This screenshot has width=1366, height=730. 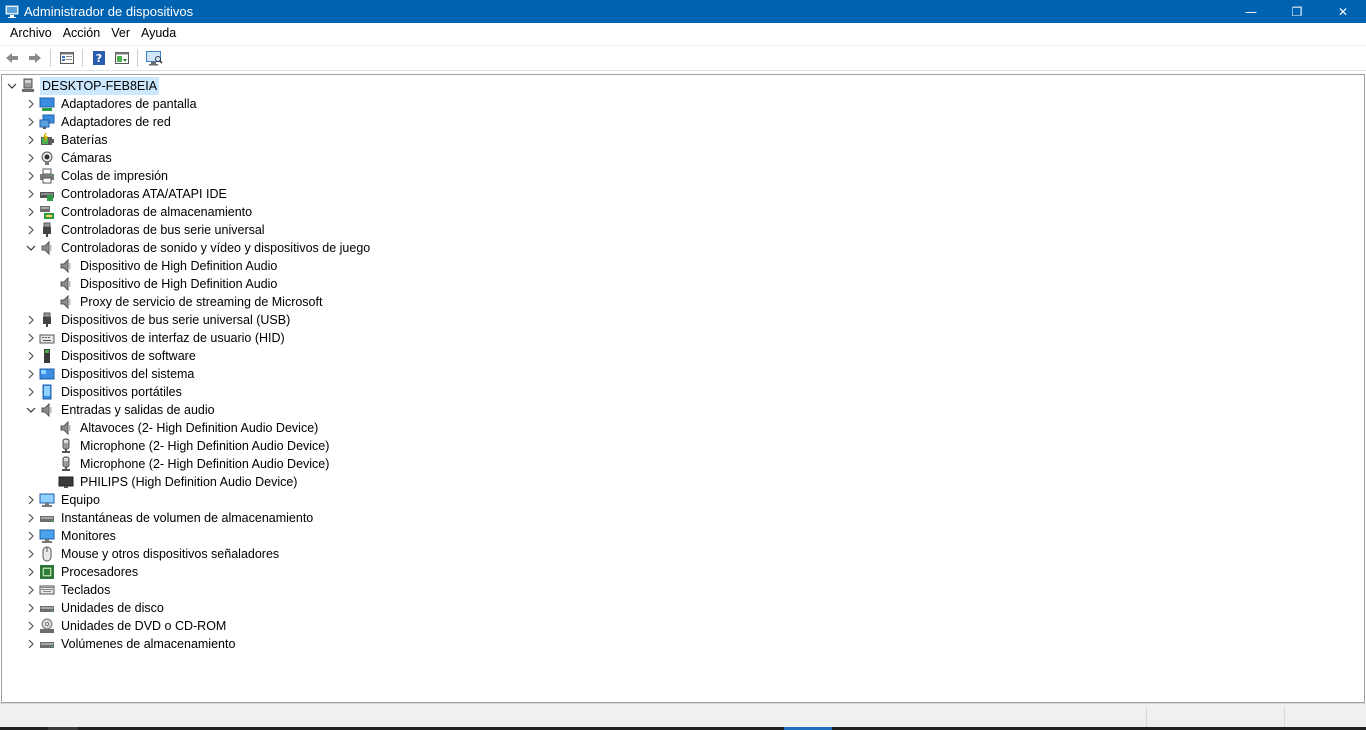 I want to click on network-adapter-icon, so click(x=47, y=122).